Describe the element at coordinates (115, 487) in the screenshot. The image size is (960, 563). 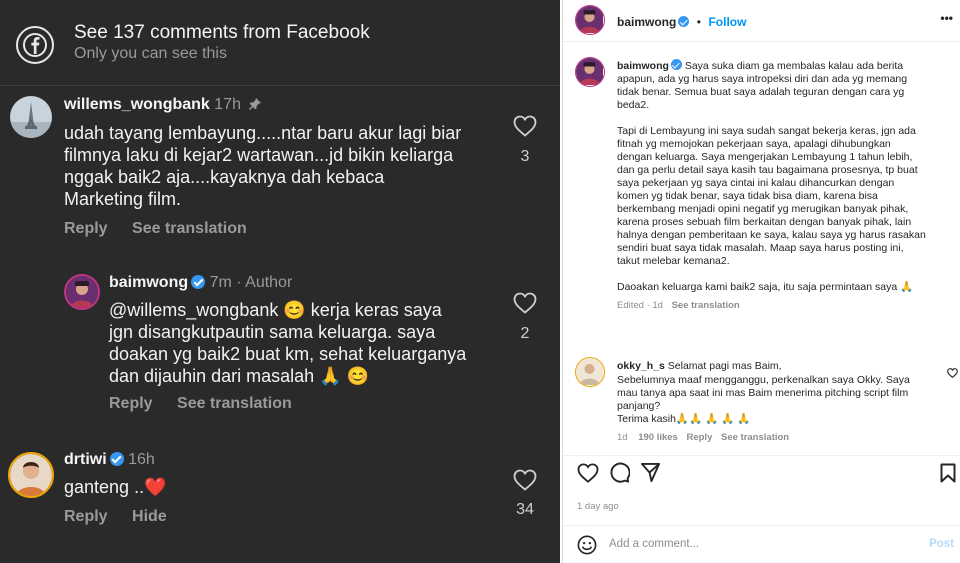
I see `comment-text: ganteng ..❤️` at that location.